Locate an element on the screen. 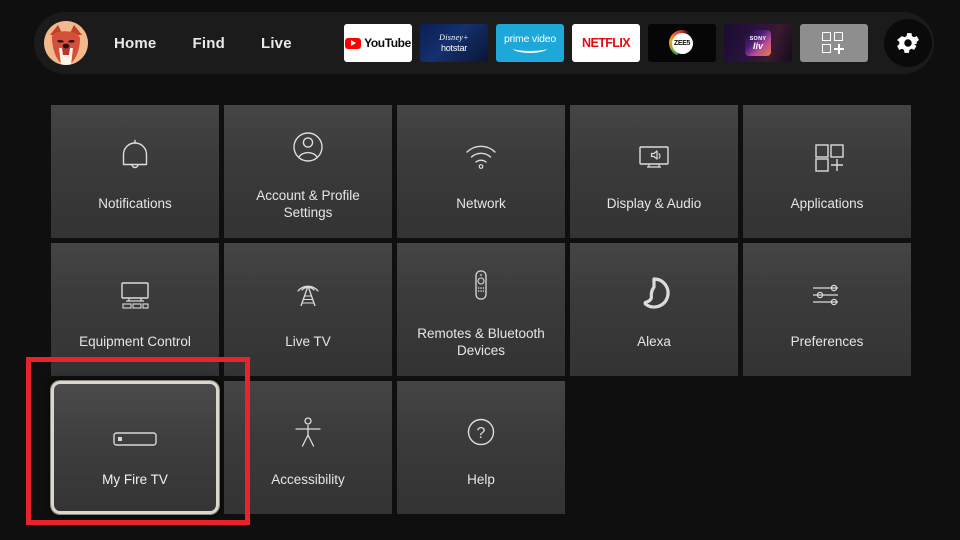  settings-tile-live-tv: Live TV is located at coordinates (308, 309).